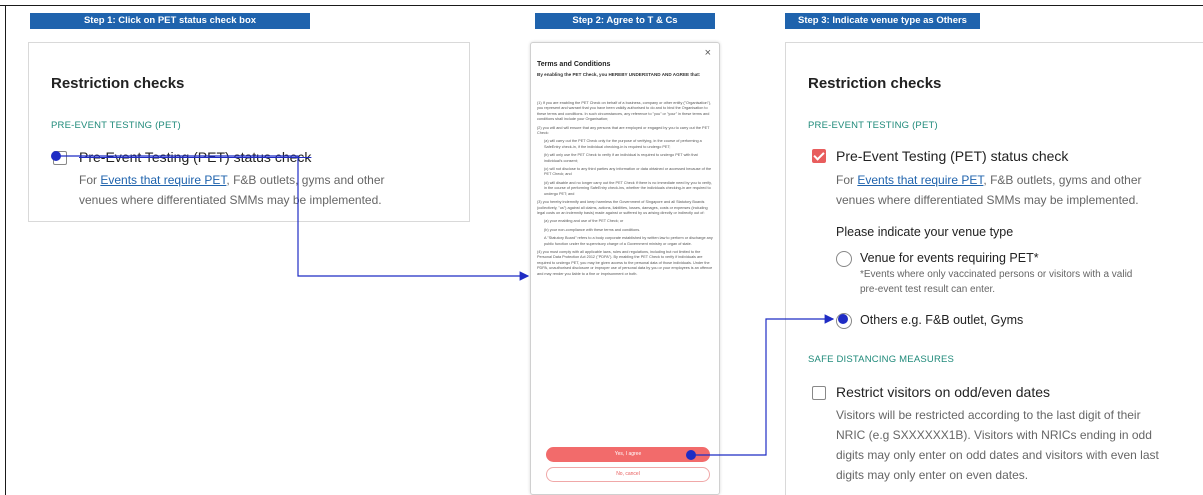  Describe the element at coordinates (763, 385) in the screenshot. I see `arrow-step2-to-step3` at that location.